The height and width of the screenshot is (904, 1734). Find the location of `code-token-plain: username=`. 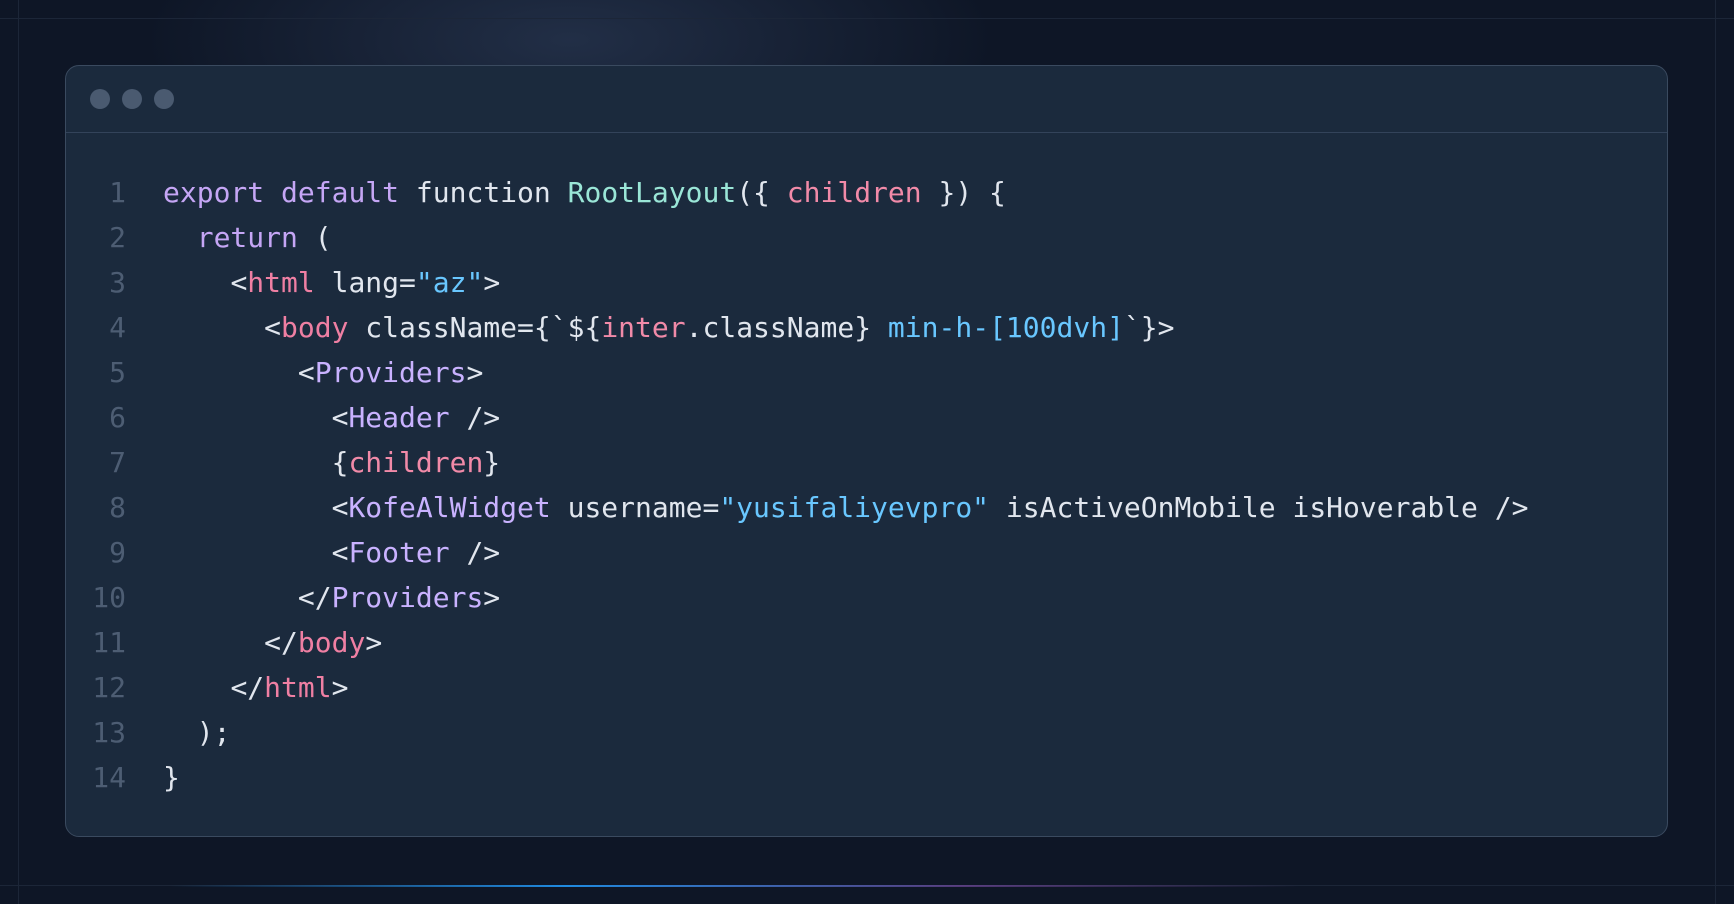

code-token-plain: username= is located at coordinates (635, 507).